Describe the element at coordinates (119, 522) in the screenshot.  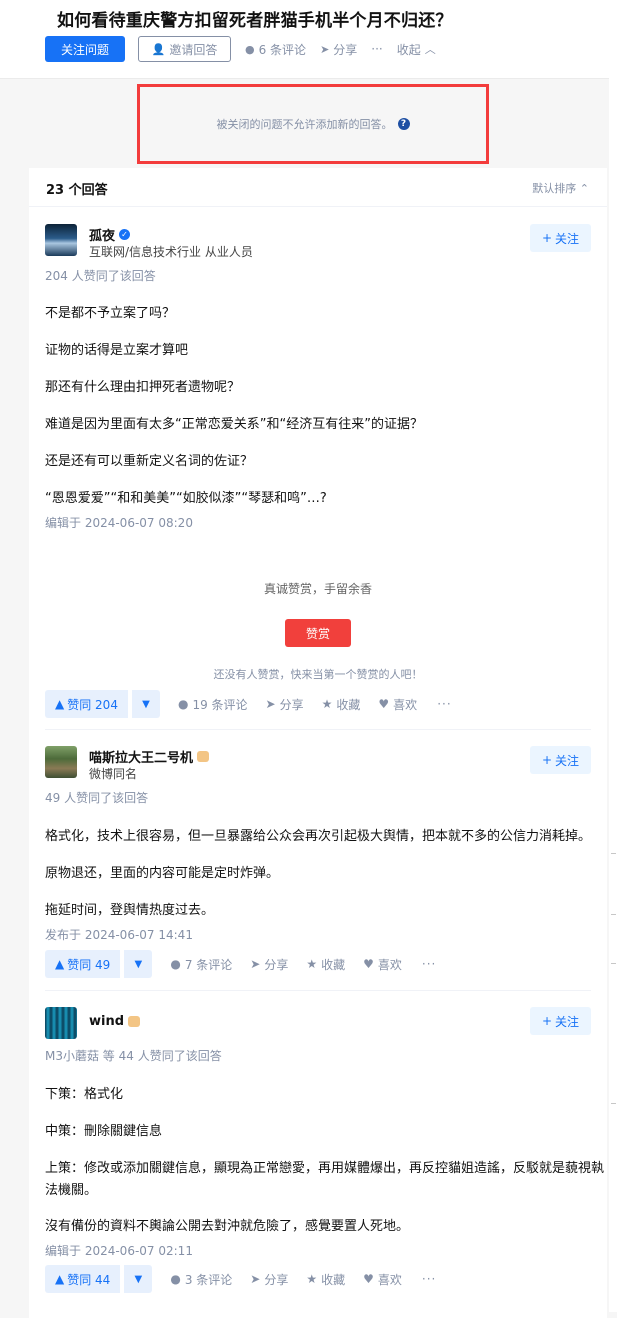
I see `answer-timestamp: 编辑于 2024-06-07 08:20` at that location.